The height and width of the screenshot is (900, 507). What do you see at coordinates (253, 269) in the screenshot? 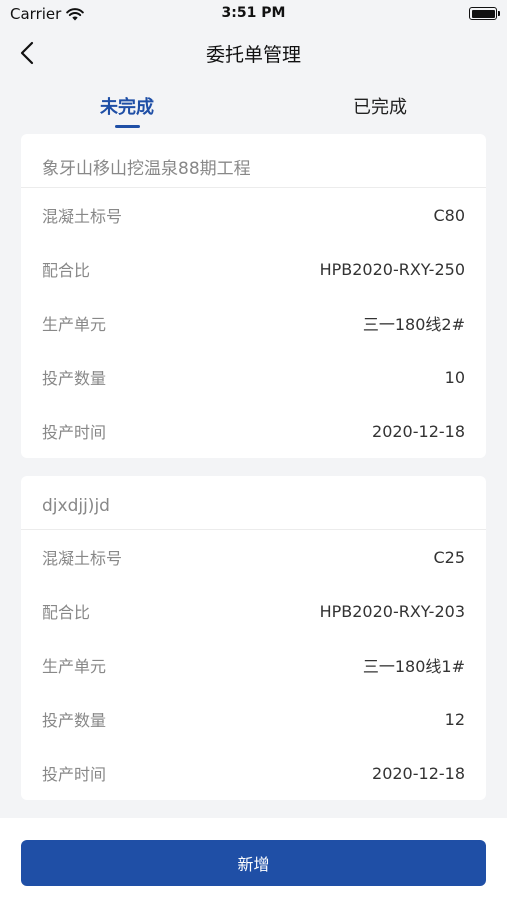
I see `order-row-mix-ratio: 配合比 HPB2020-RXY-250` at bounding box center [253, 269].